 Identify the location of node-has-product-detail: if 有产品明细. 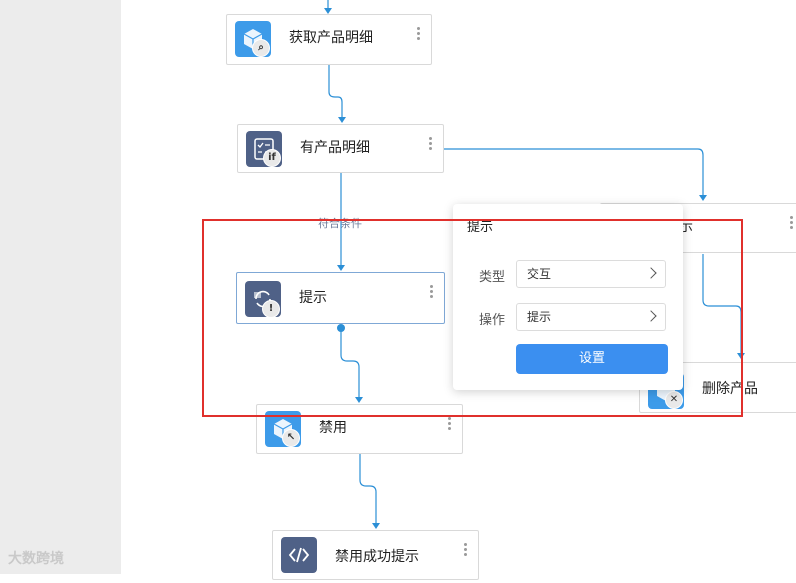
(340, 148).